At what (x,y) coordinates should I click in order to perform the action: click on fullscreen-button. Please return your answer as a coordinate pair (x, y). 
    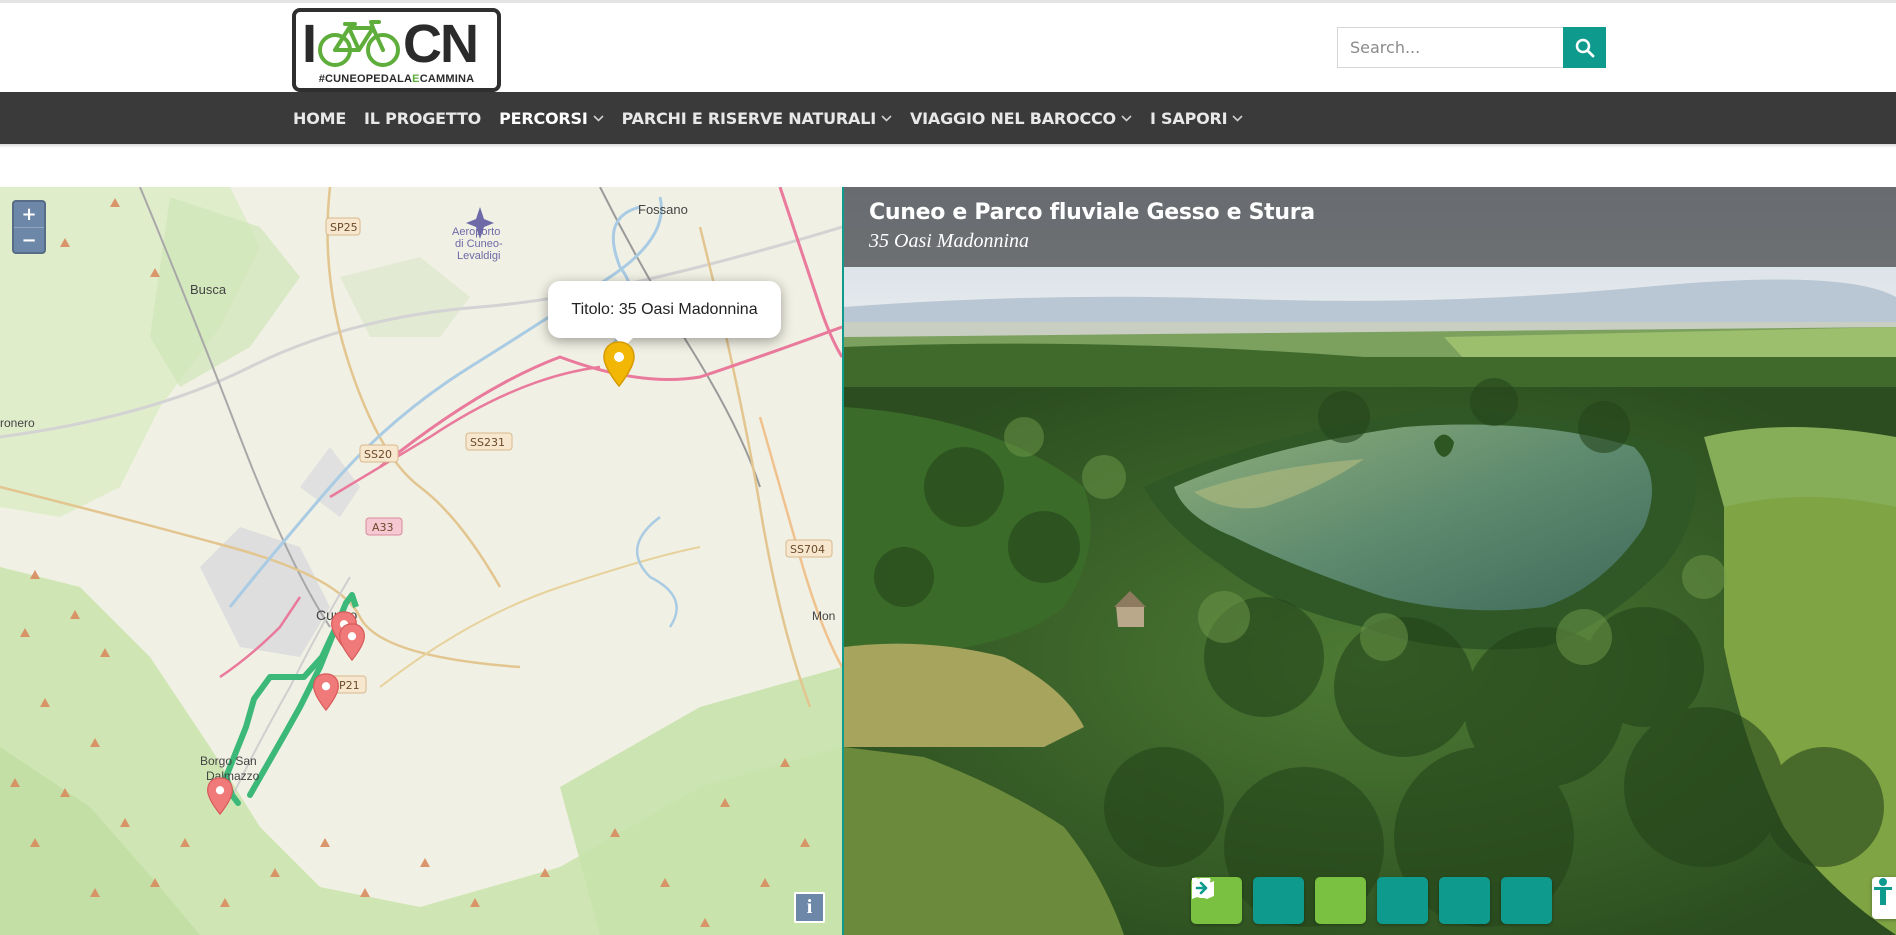
    Looking at the image, I should click on (1310, 900).